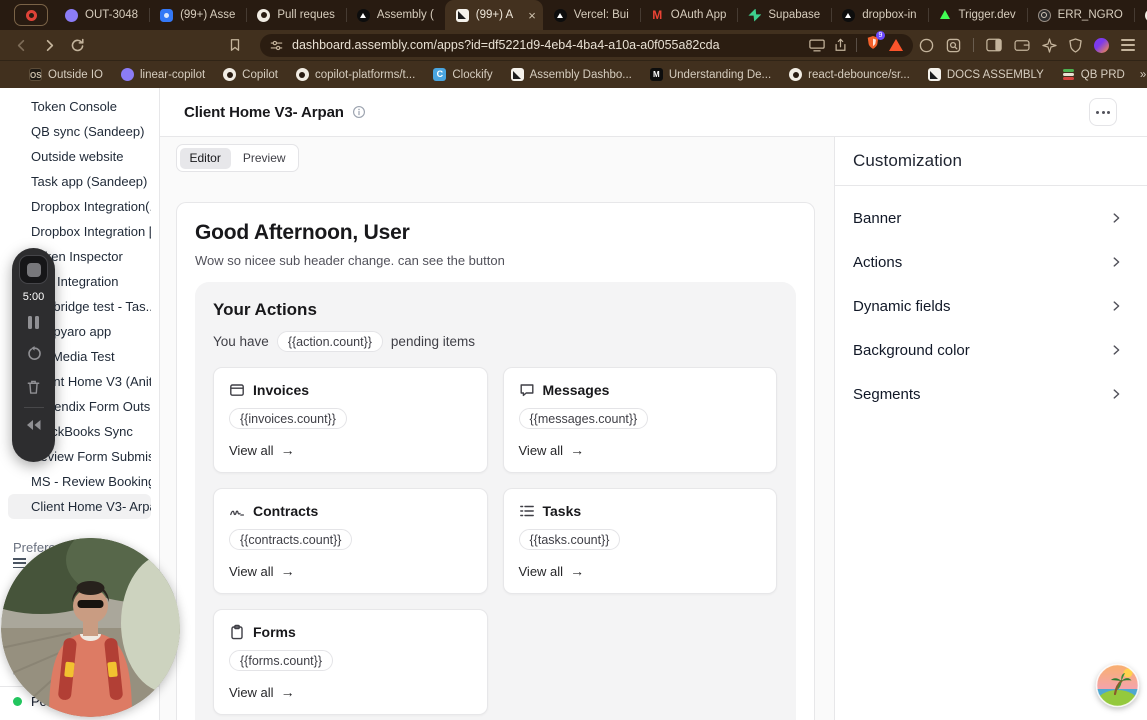  I want to click on bookmark-linear-copilot: linear-copilot, so click(163, 74).